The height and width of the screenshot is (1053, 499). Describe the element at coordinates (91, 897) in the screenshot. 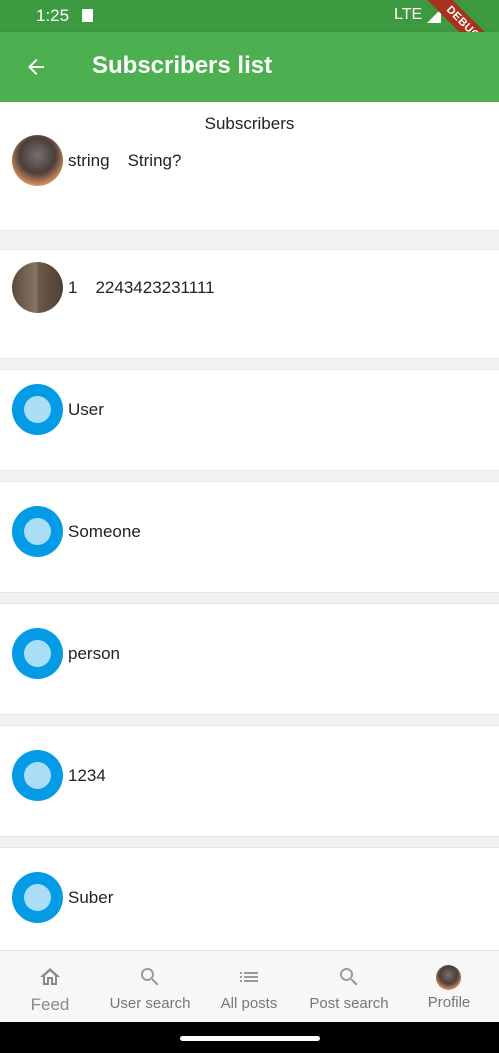

I see `subscriber-name: Suber` at that location.